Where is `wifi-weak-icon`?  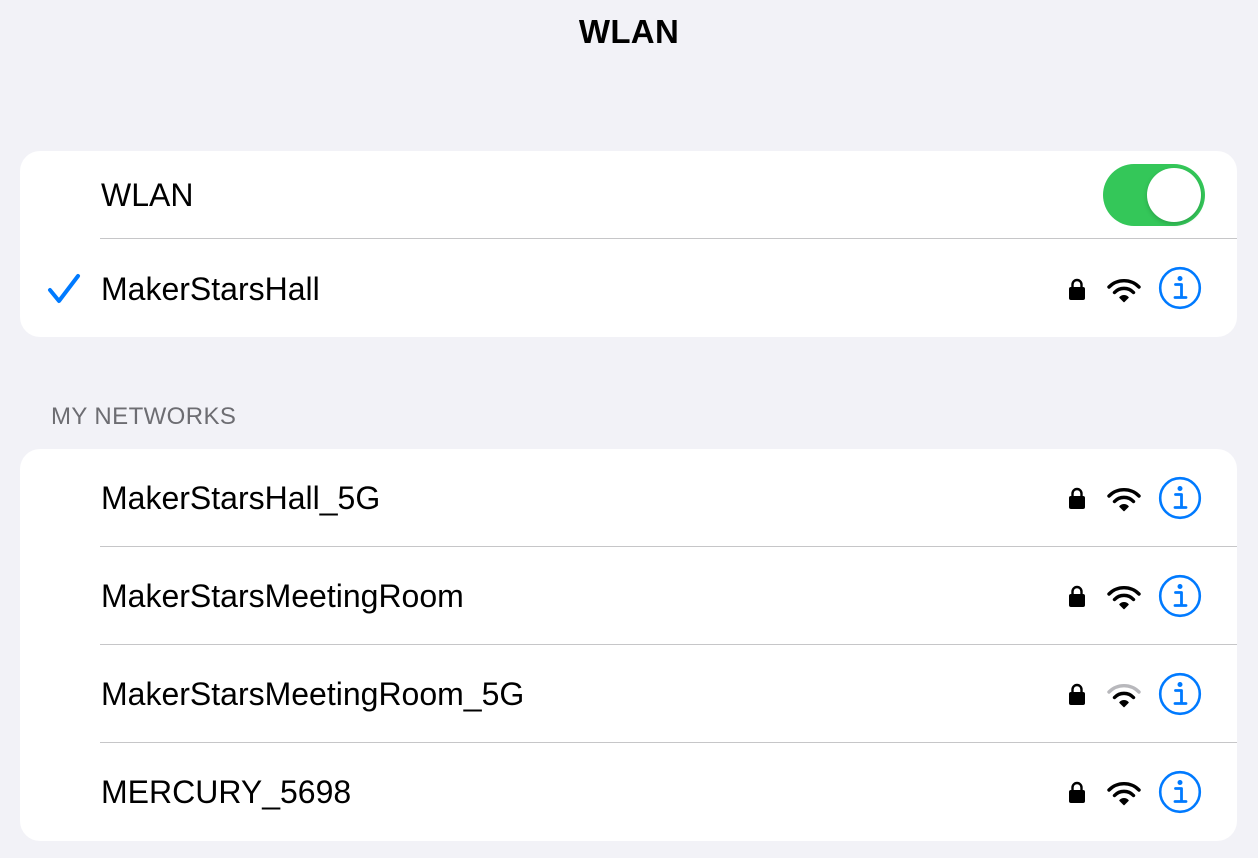 wifi-weak-icon is located at coordinates (1124, 696).